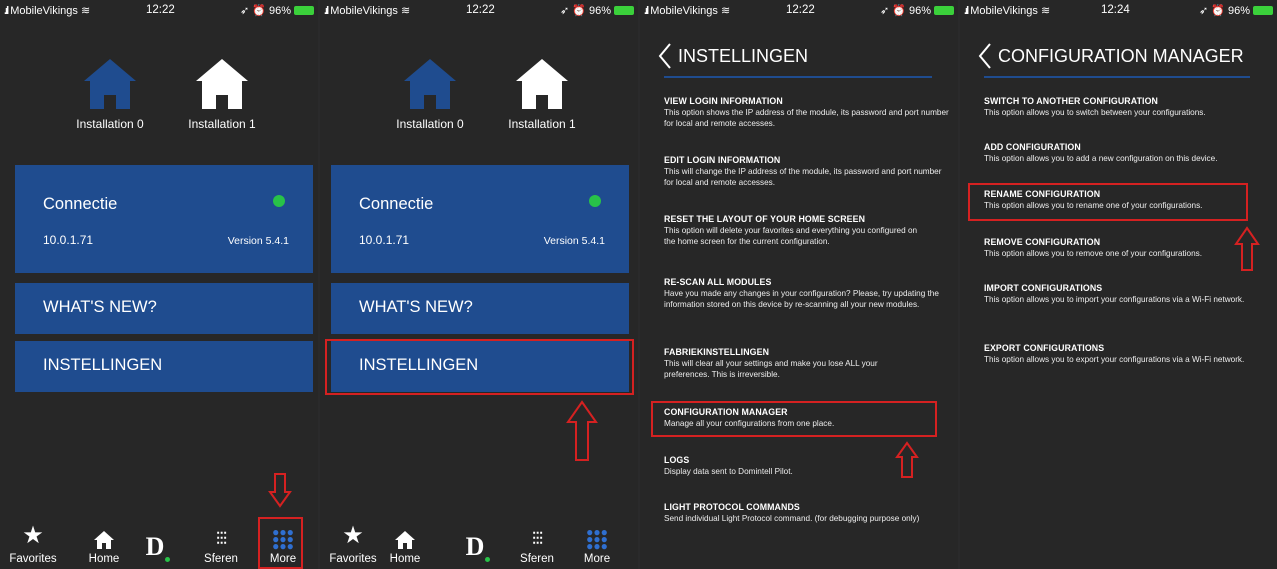 This screenshot has height=569, width=1277. Describe the element at coordinates (677, 460) in the screenshot. I see `option-title: LOGS` at that location.